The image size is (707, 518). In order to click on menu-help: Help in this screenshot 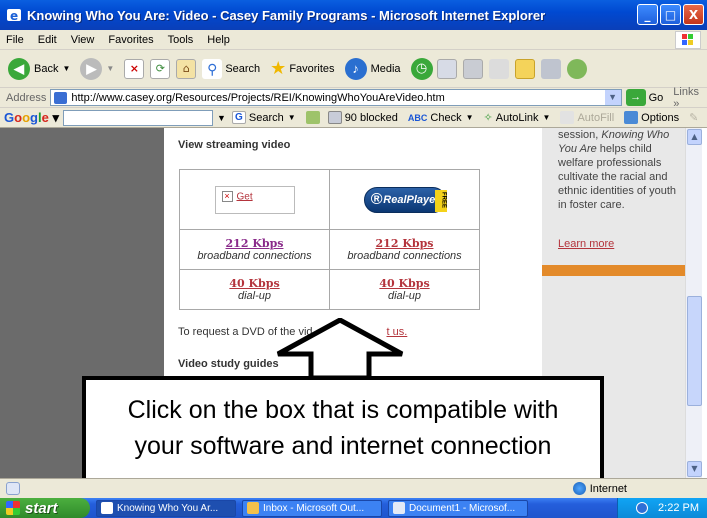, I will do `click(218, 40)`.